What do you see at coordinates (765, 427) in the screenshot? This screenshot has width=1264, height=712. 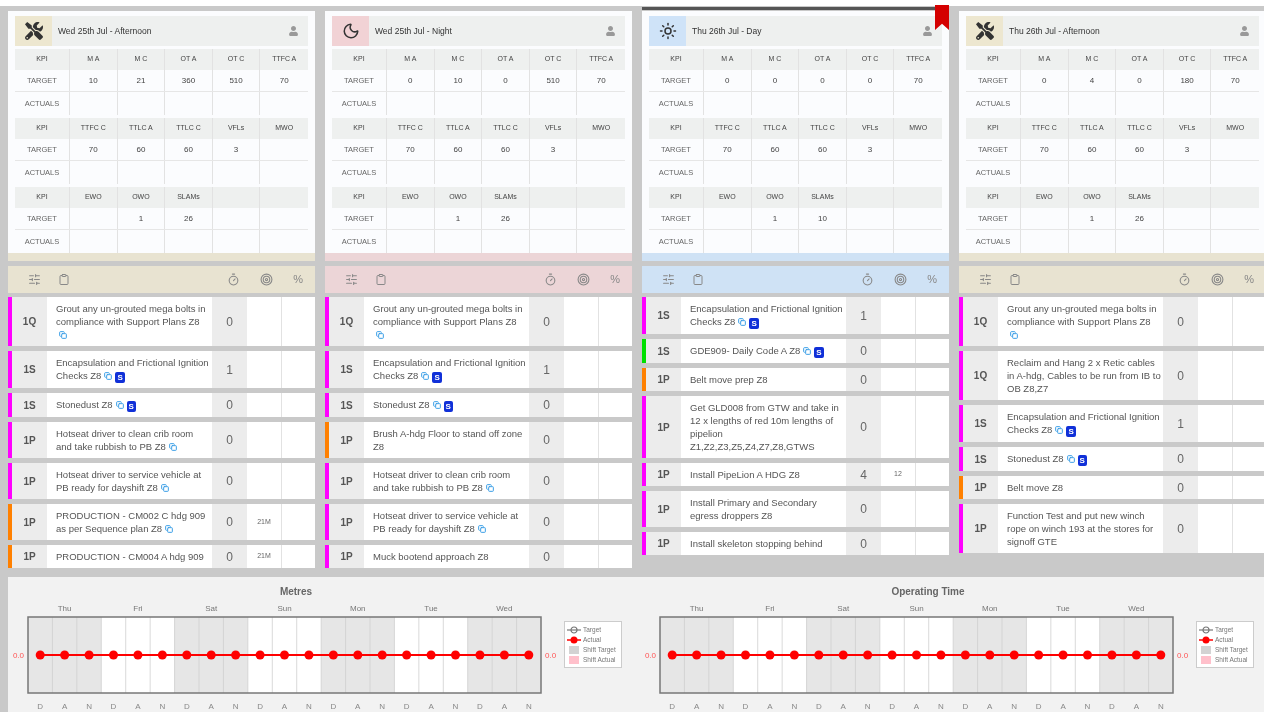 I see `task-text: Get GLD008 from GTW and take in 12 x lengths of red 10m lengths of pipelion Z1,Z2,Z3,Z5,Z4,Z7,Z8,GTWS` at bounding box center [765, 427].